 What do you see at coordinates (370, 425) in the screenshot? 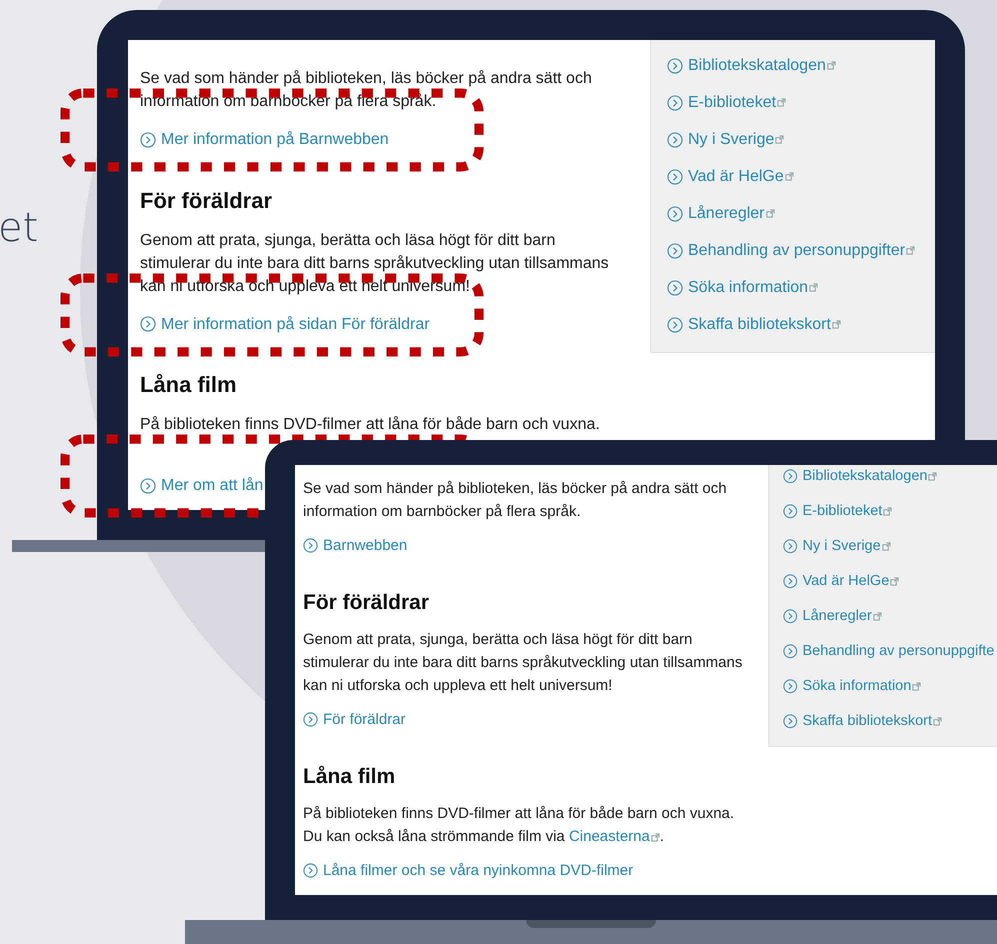
I see `paragraph: På biblioteken finns DVD-filmer att låna för både barn och vuxna.` at bounding box center [370, 425].